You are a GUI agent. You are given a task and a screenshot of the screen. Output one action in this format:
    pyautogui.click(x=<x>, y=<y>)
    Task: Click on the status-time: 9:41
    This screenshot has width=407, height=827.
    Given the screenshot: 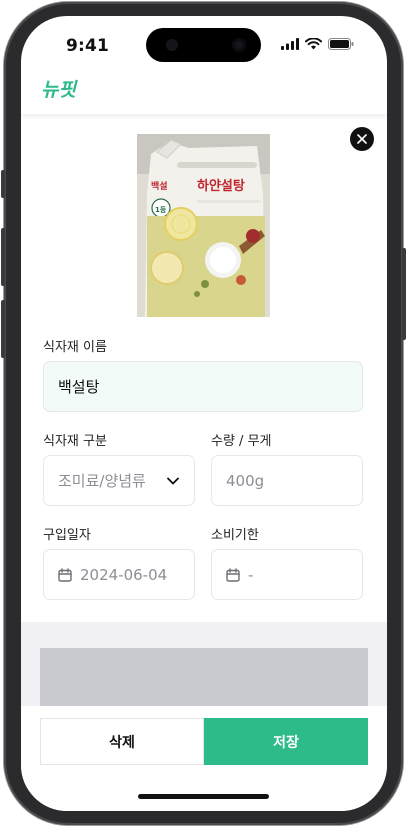 What is the action you would take?
    pyautogui.click(x=88, y=46)
    